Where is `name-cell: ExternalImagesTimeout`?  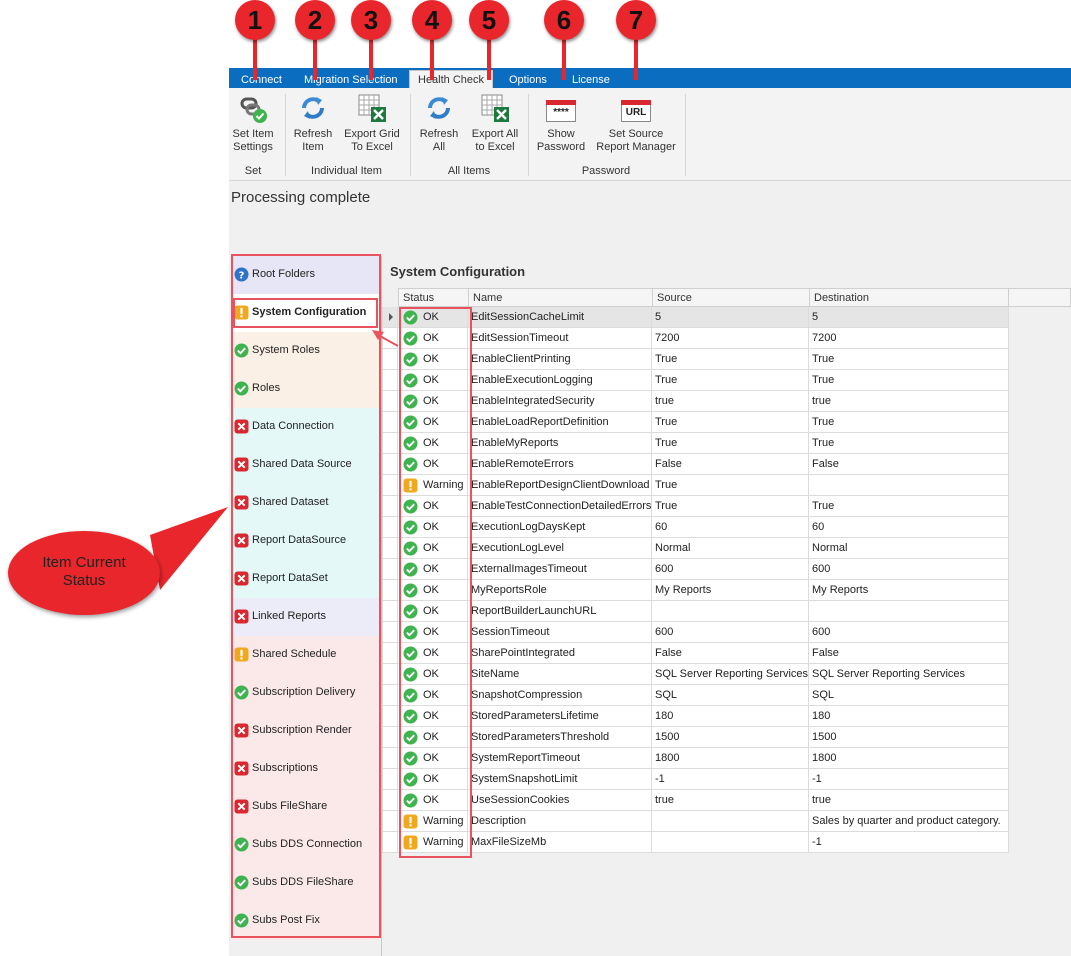
name-cell: ExternalImagesTimeout is located at coordinates (560, 569).